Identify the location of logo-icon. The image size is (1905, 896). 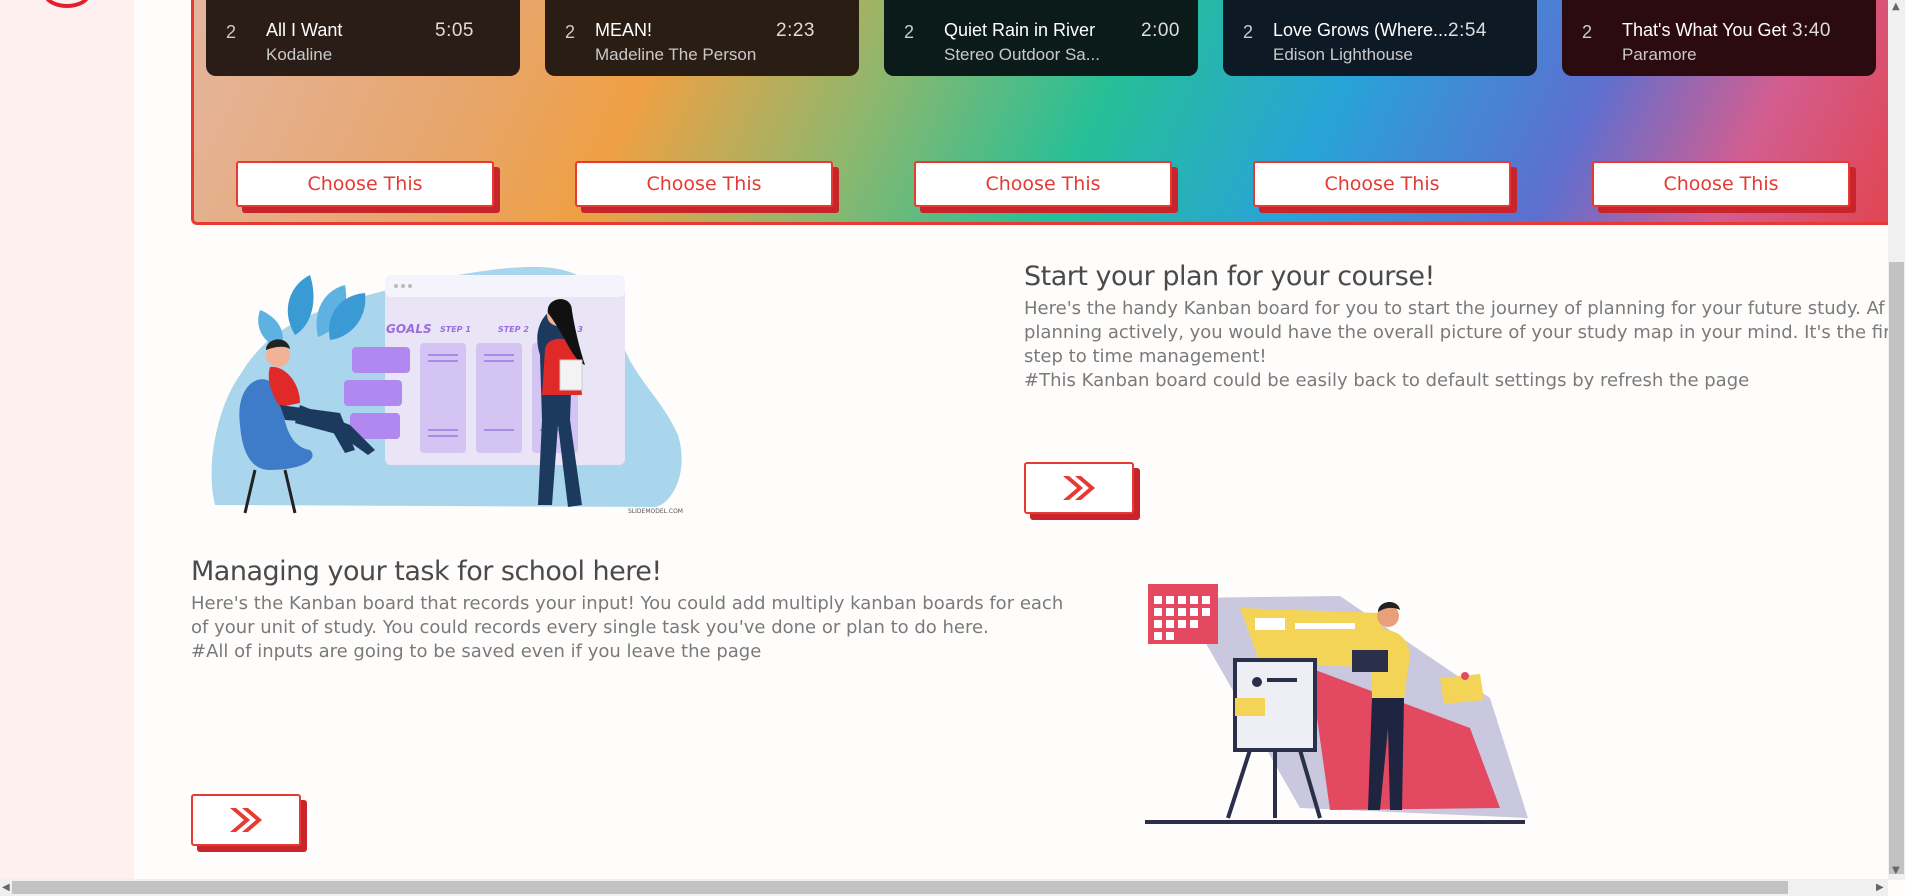
(67, 4).